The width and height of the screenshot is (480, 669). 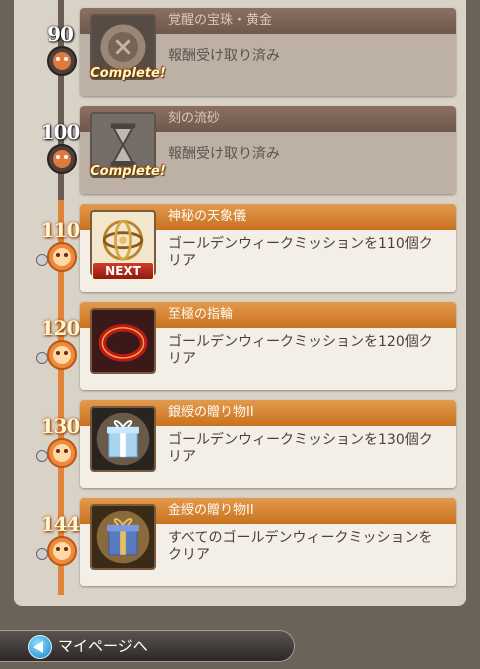 I want to click on mission-card: 金綬の贈り物II すべてのゴールデンウィークミッションをクリア, so click(x=268, y=542).